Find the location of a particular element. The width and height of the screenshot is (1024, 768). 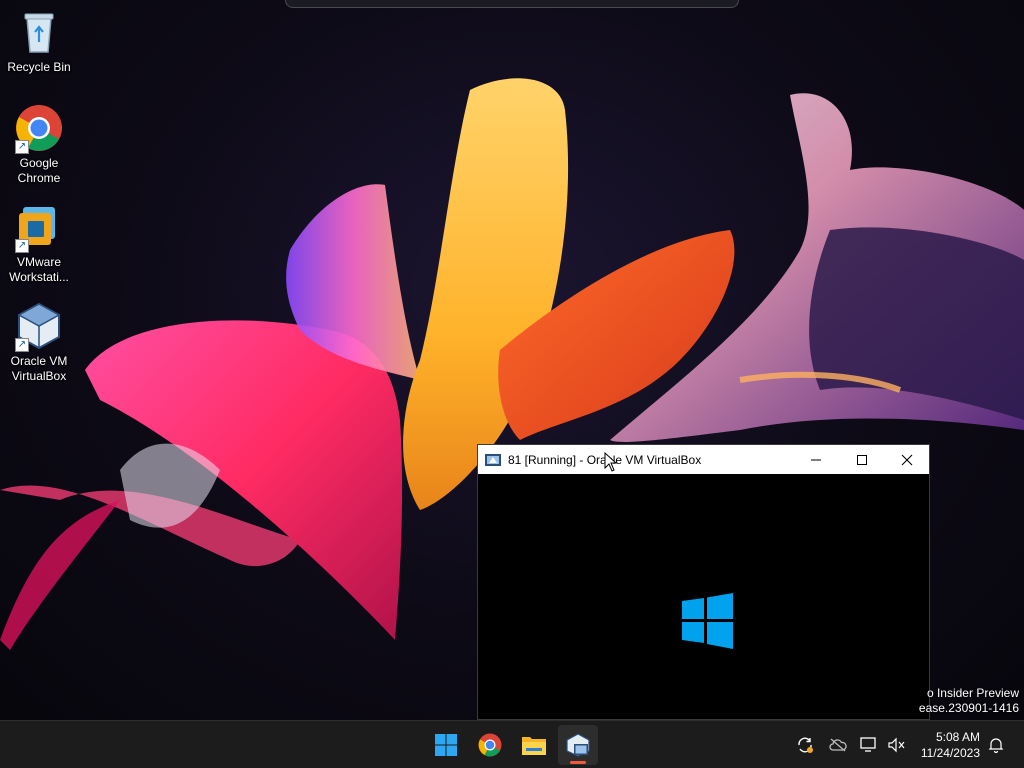

taskbar-virtualbox-vm-button is located at coordinates (578, 745).